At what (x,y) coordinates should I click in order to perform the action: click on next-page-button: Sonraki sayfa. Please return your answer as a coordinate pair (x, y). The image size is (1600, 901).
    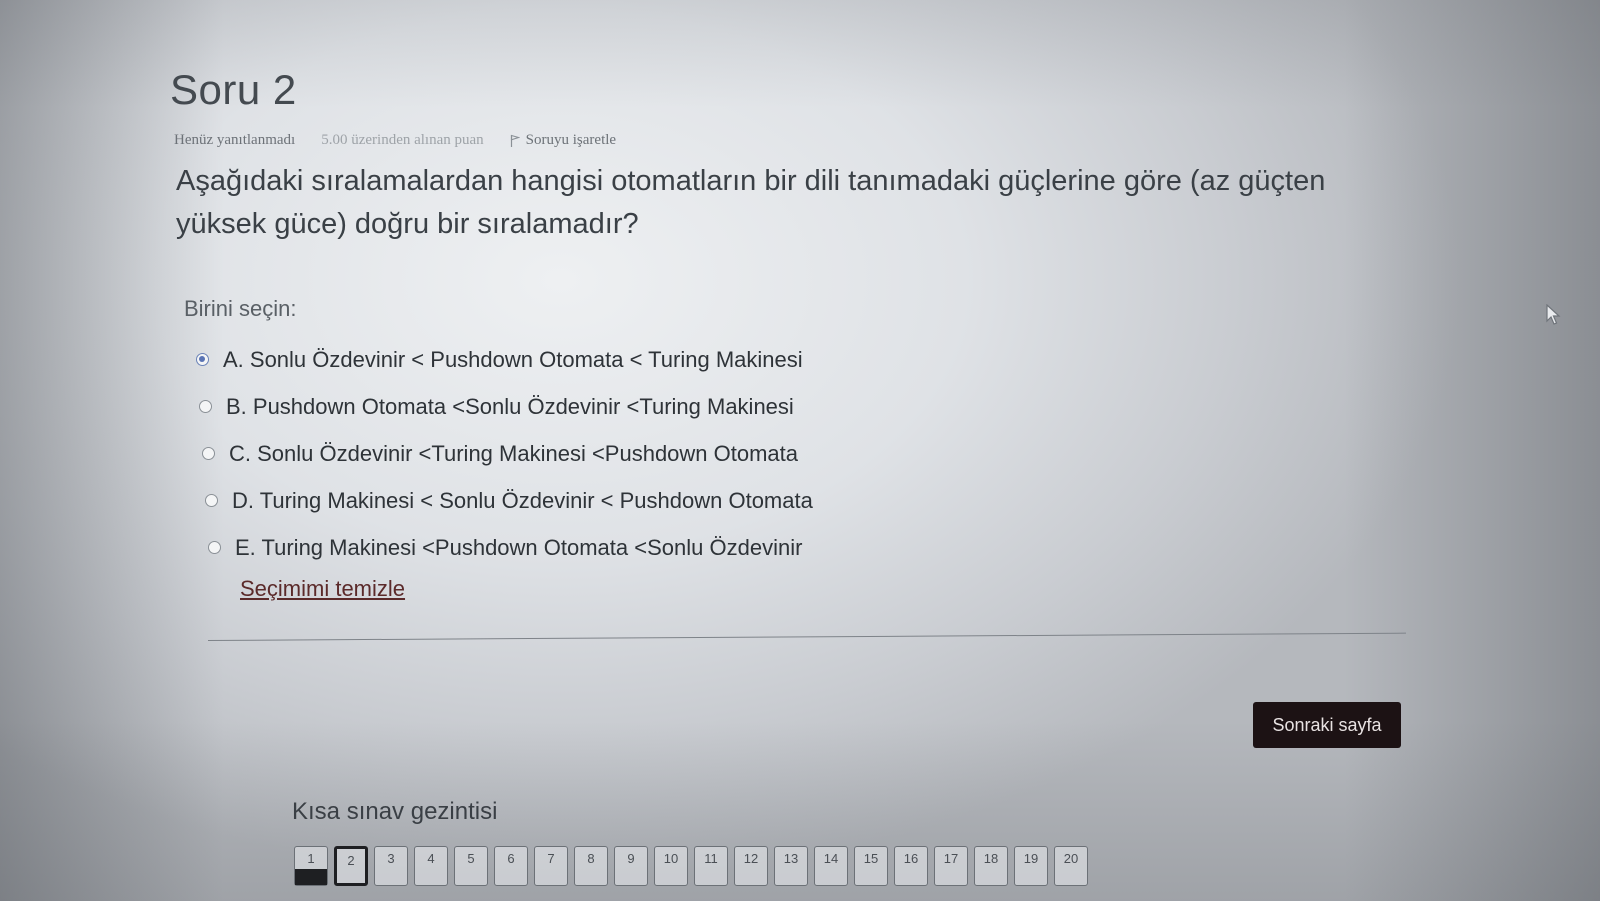
    Looking at the image, I should click on (1327, 725).